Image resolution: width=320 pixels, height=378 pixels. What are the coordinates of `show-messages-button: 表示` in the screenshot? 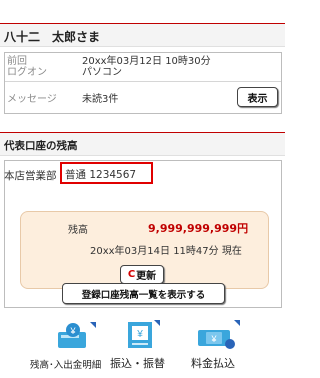 It's located at (257, 97).